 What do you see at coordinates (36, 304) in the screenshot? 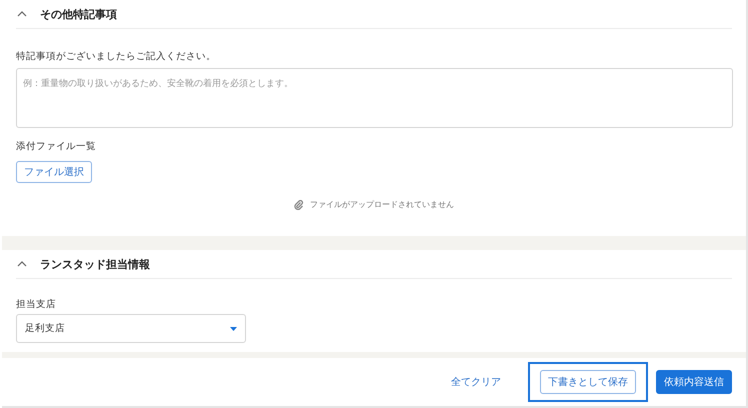
I see `field-label: 担当支店` at bounding box center [36, 304].